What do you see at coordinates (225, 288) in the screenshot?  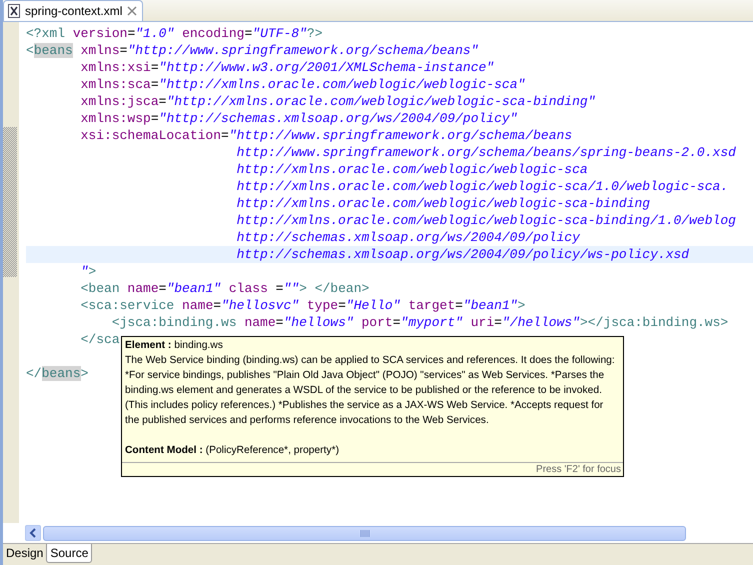 I see `code-line: <bean name="bean1" class =""> </bean>` at bounding box center [225, 288].